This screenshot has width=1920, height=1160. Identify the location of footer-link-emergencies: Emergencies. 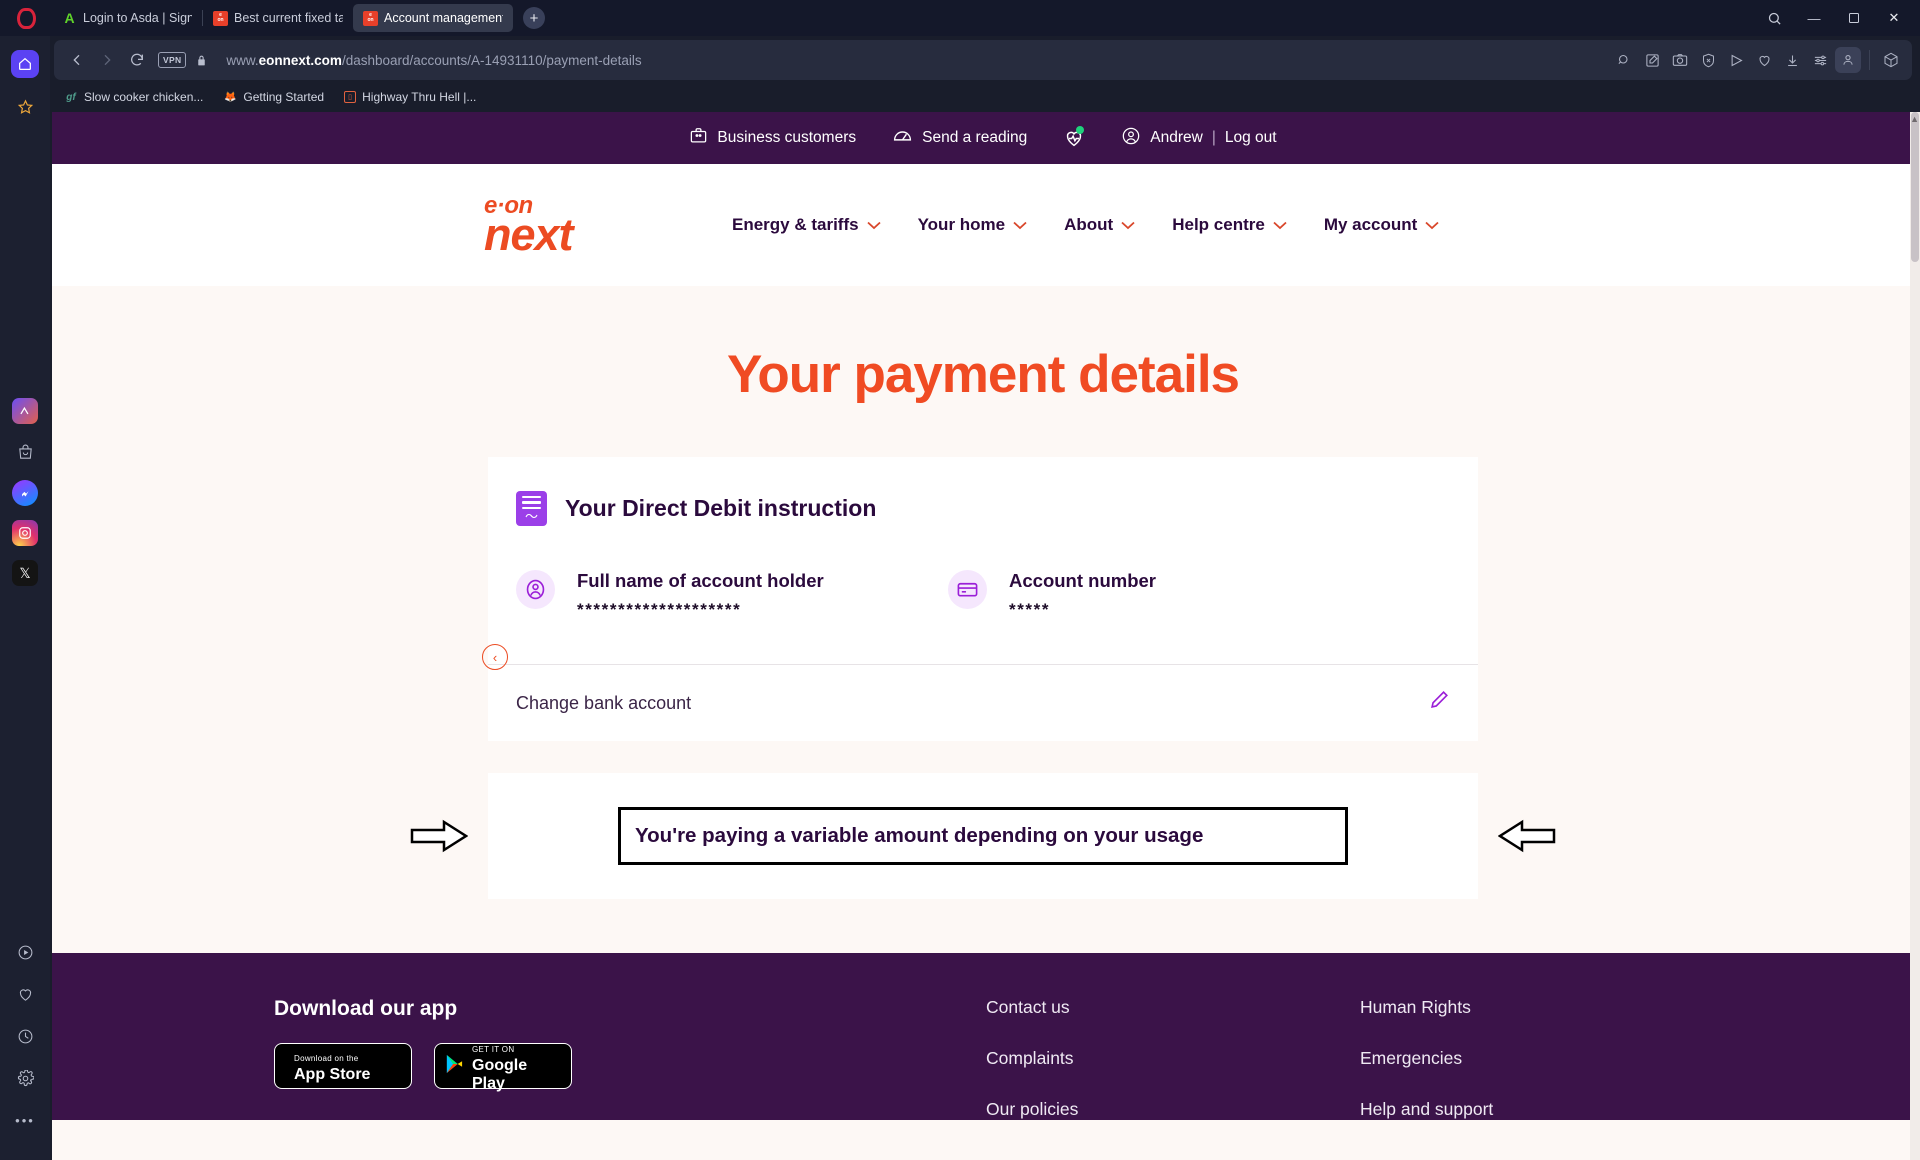
(1547, 1058).